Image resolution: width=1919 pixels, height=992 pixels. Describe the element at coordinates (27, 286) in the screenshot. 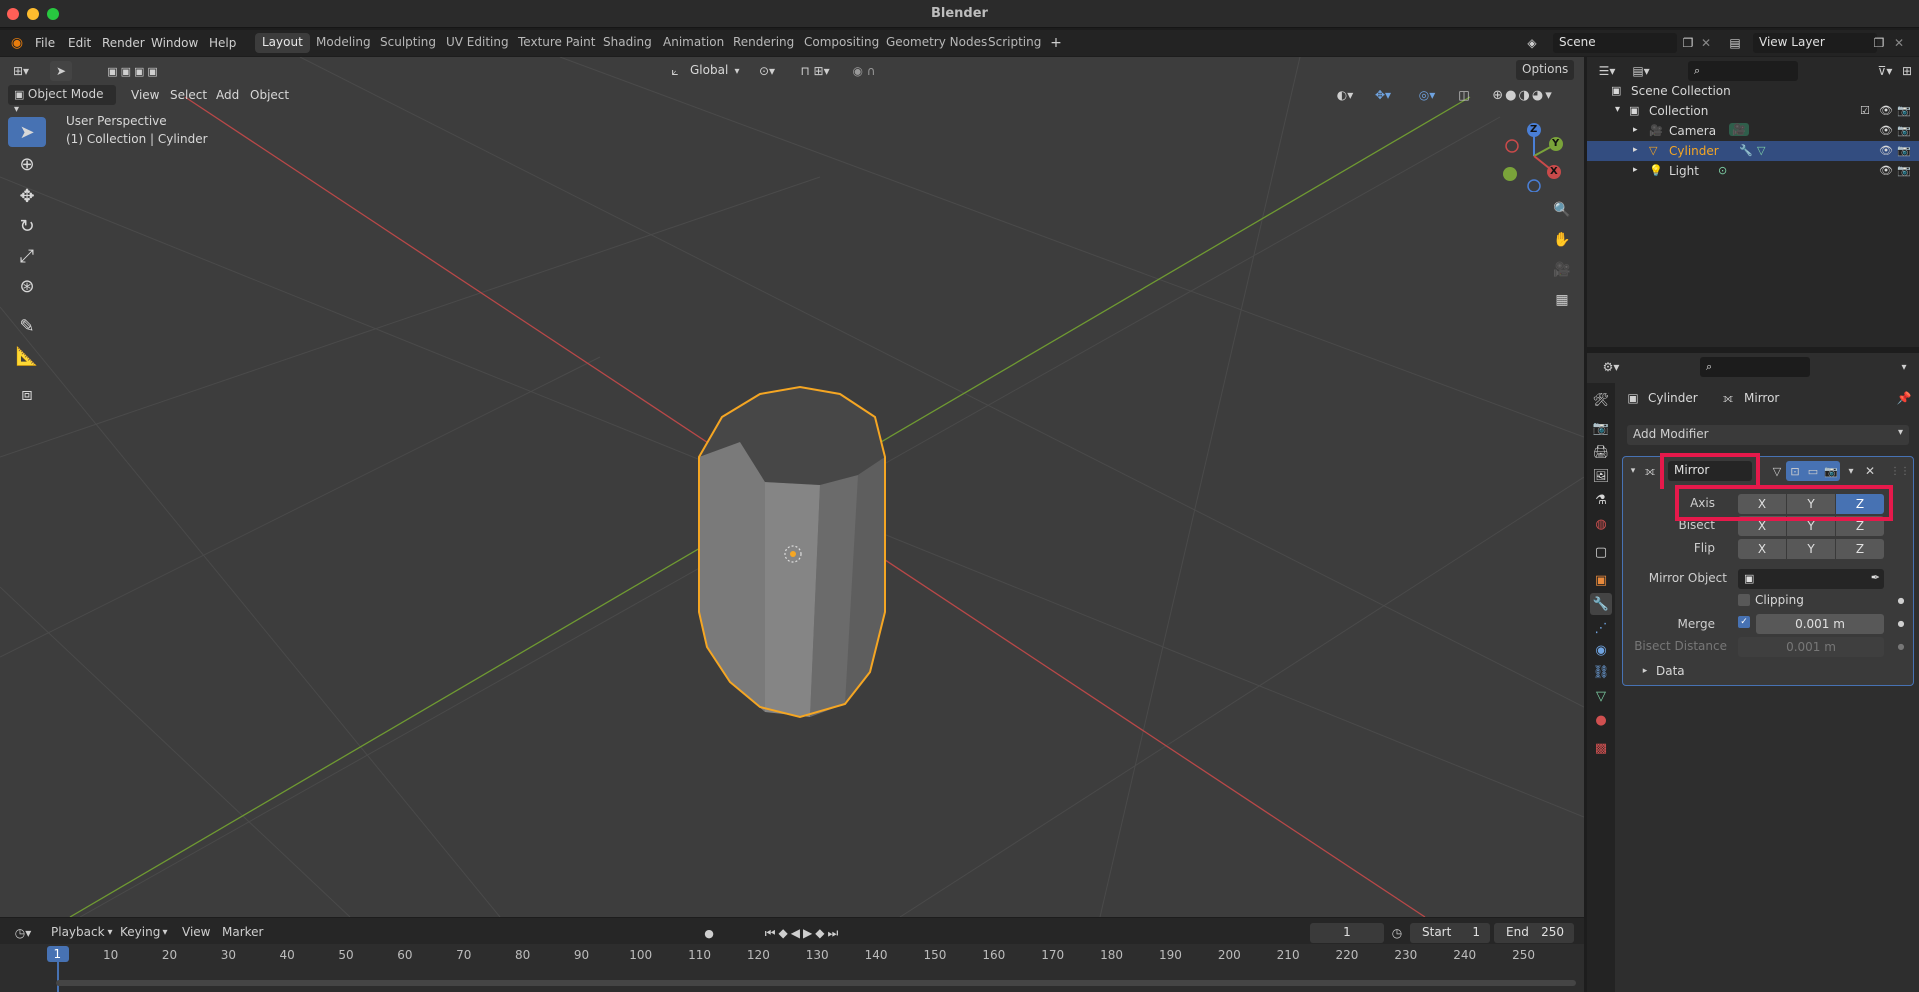

I see `transform-tool-icon: ⊛` at that location.